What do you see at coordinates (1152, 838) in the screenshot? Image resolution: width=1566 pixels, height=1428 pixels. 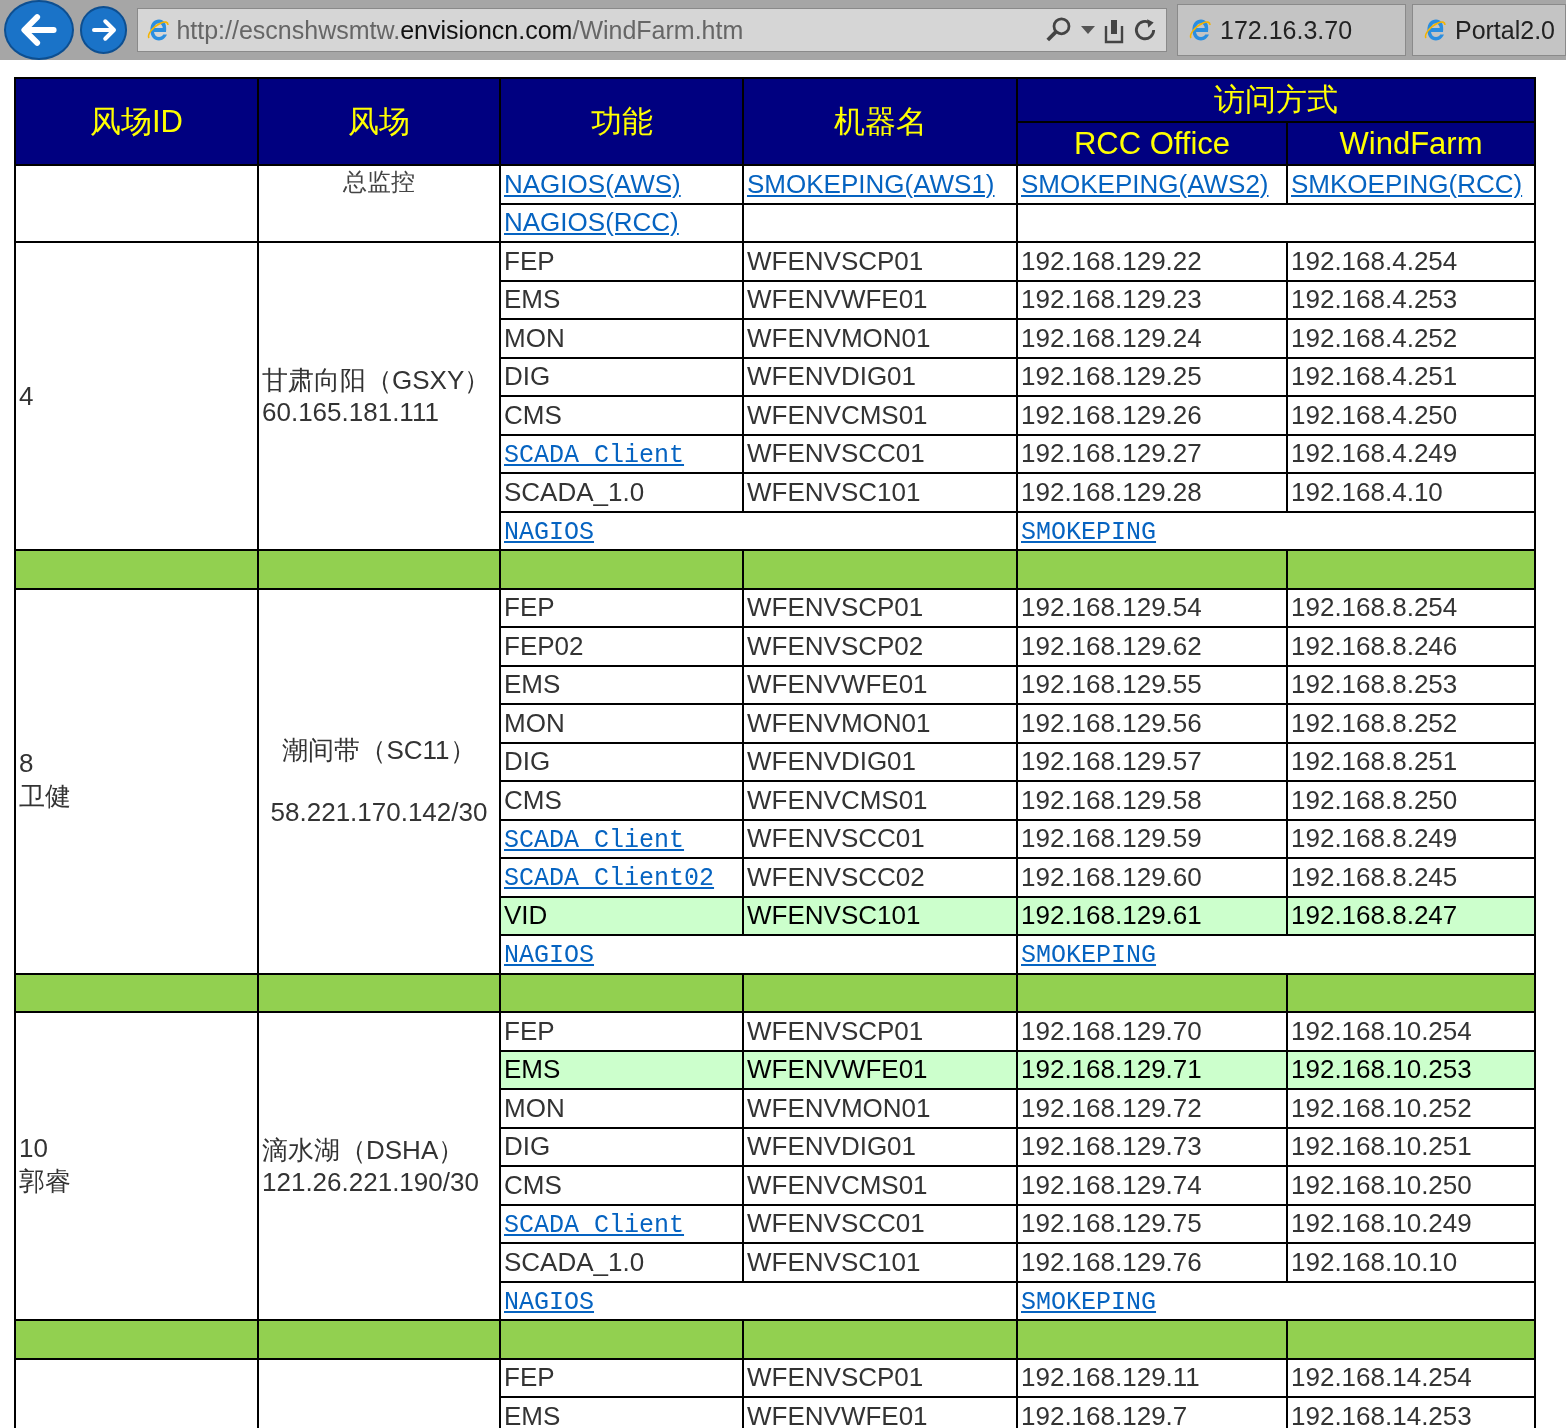 I see `table-cell: 192.168.129.59` at bounding box center [1152, 838].